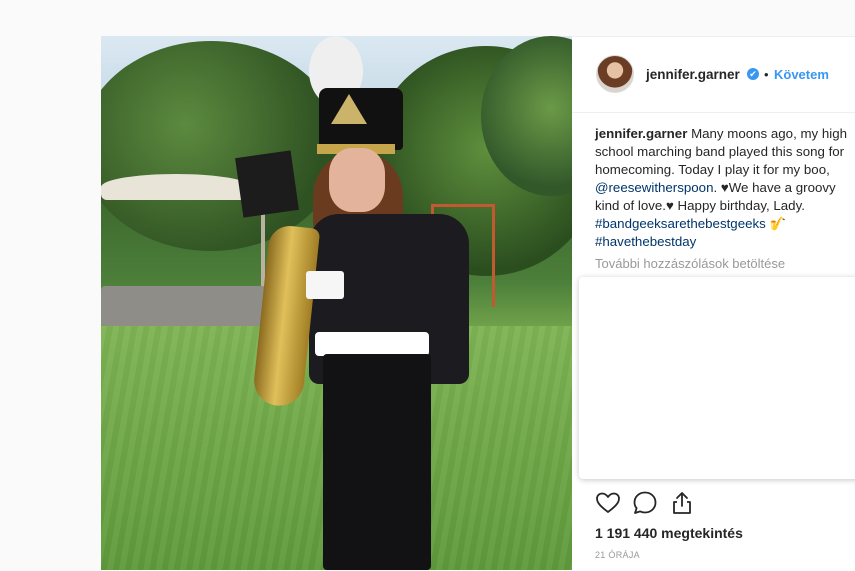  I want to click on view-count: 1 191 440 megtekintés, so click(669, 533).